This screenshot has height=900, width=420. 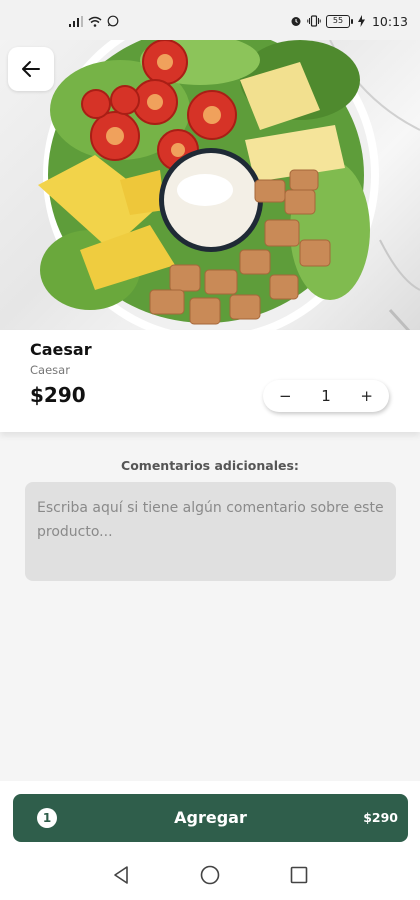 I want to click on add-button-label: Agregar, so click(x=210, y=817).